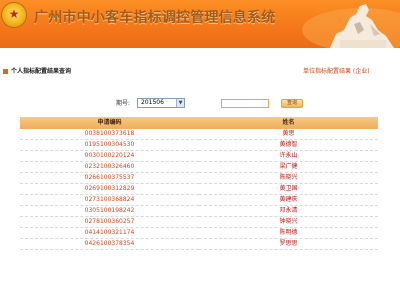 Image resolution: width=400 pixels, height=286 pixels. I want to click on table-row: 0269100312829 黄卫国, so click(199, 189).